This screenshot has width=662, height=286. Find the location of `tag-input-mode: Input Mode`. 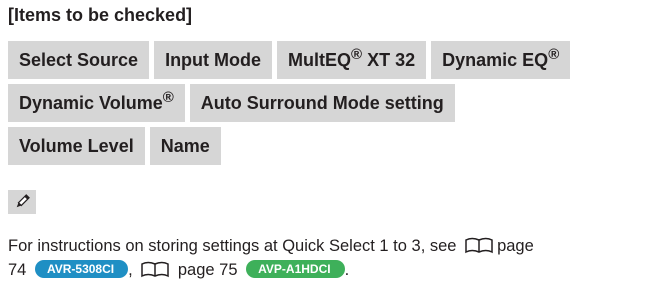

tag-input-mode: Input Mode is located at coordinates (213, 60).